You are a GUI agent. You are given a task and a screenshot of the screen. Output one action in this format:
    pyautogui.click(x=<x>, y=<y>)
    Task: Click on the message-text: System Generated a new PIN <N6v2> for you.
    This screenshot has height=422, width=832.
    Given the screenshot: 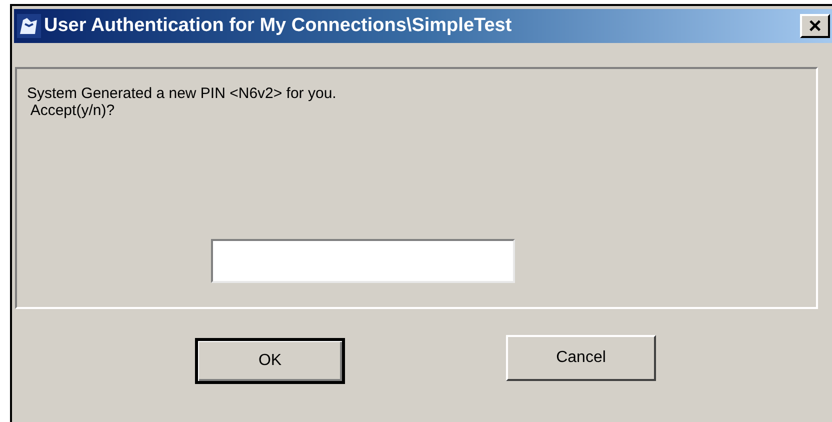 What is the action you would take?
    pyautogui.click(x=182, y=93)
    